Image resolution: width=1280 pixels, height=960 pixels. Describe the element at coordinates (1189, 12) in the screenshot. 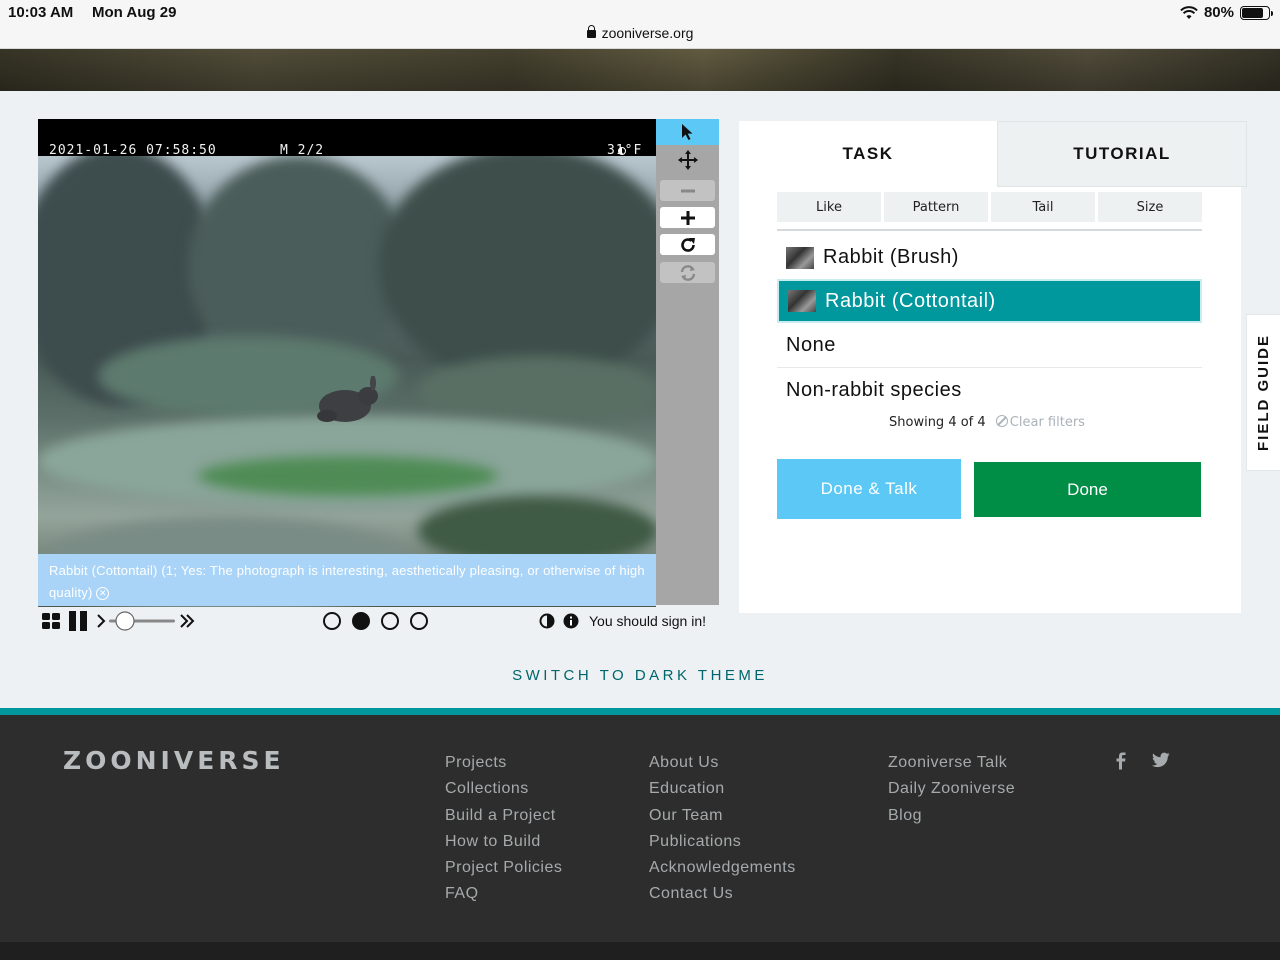

I see `wifi-icon` at that location.